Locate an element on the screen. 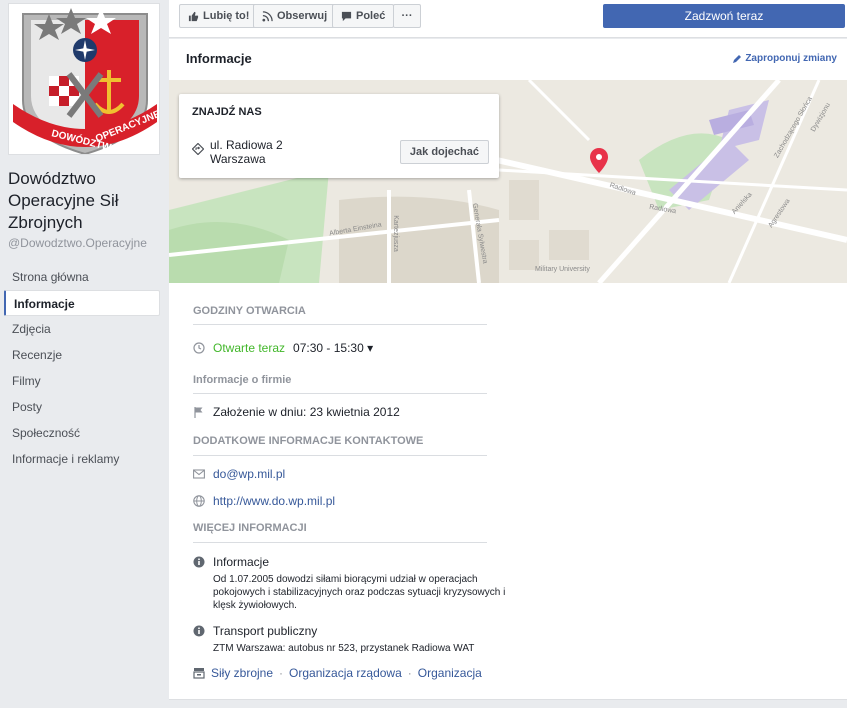 The width and height of the screenshot is (847, 708). pencil-icon is located at coordinates (737, 58).